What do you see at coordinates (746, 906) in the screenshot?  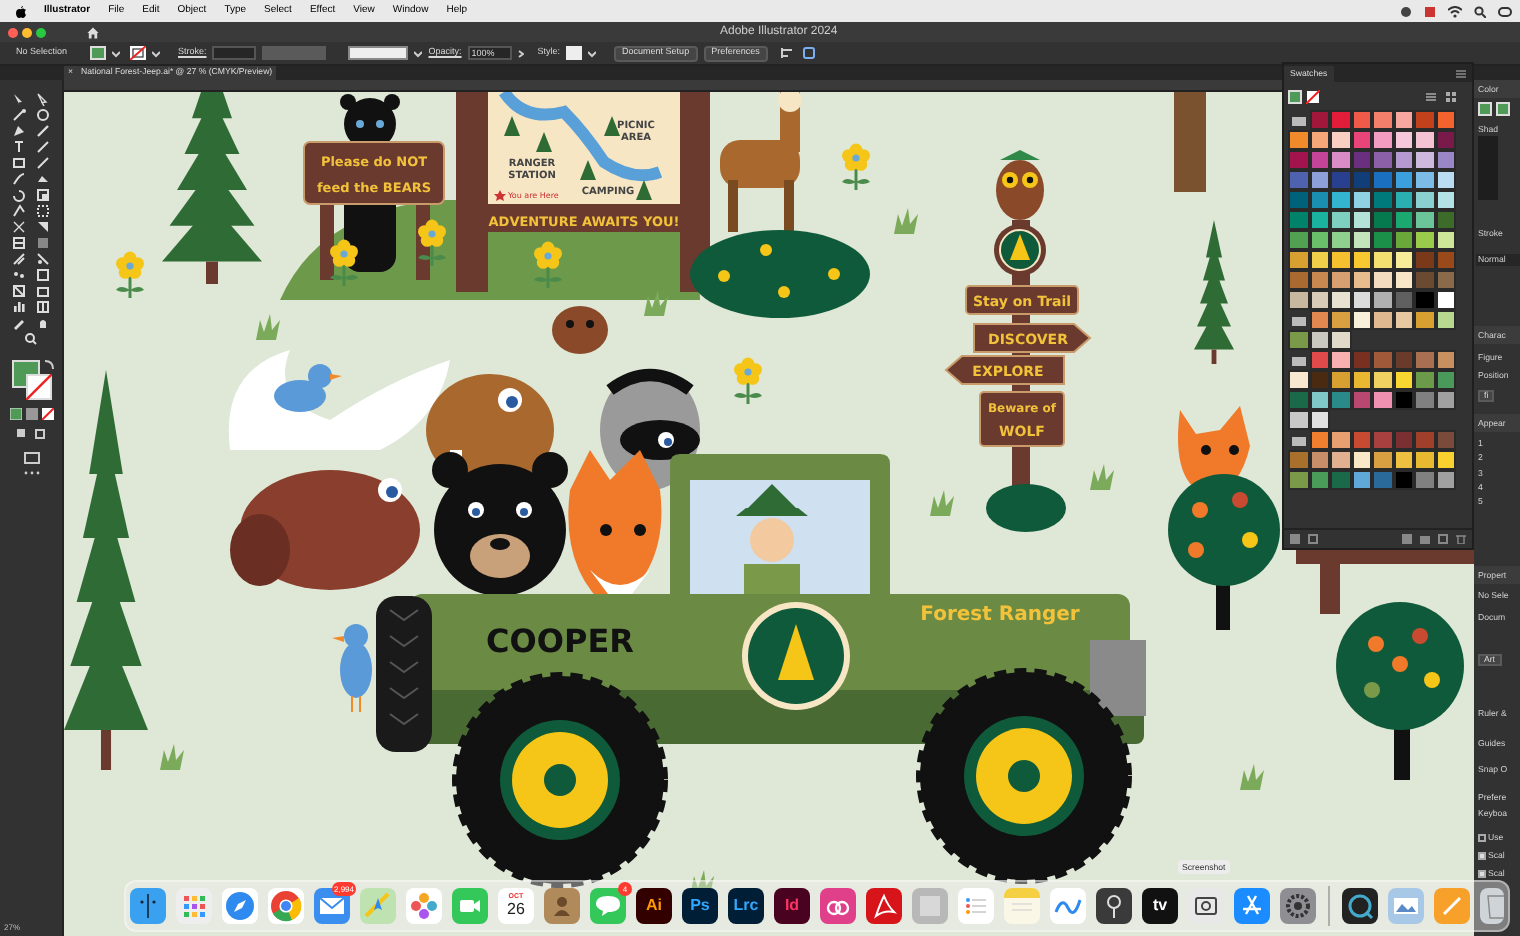 I see `app-icon: Lrc` at bounding box center [746, 906].